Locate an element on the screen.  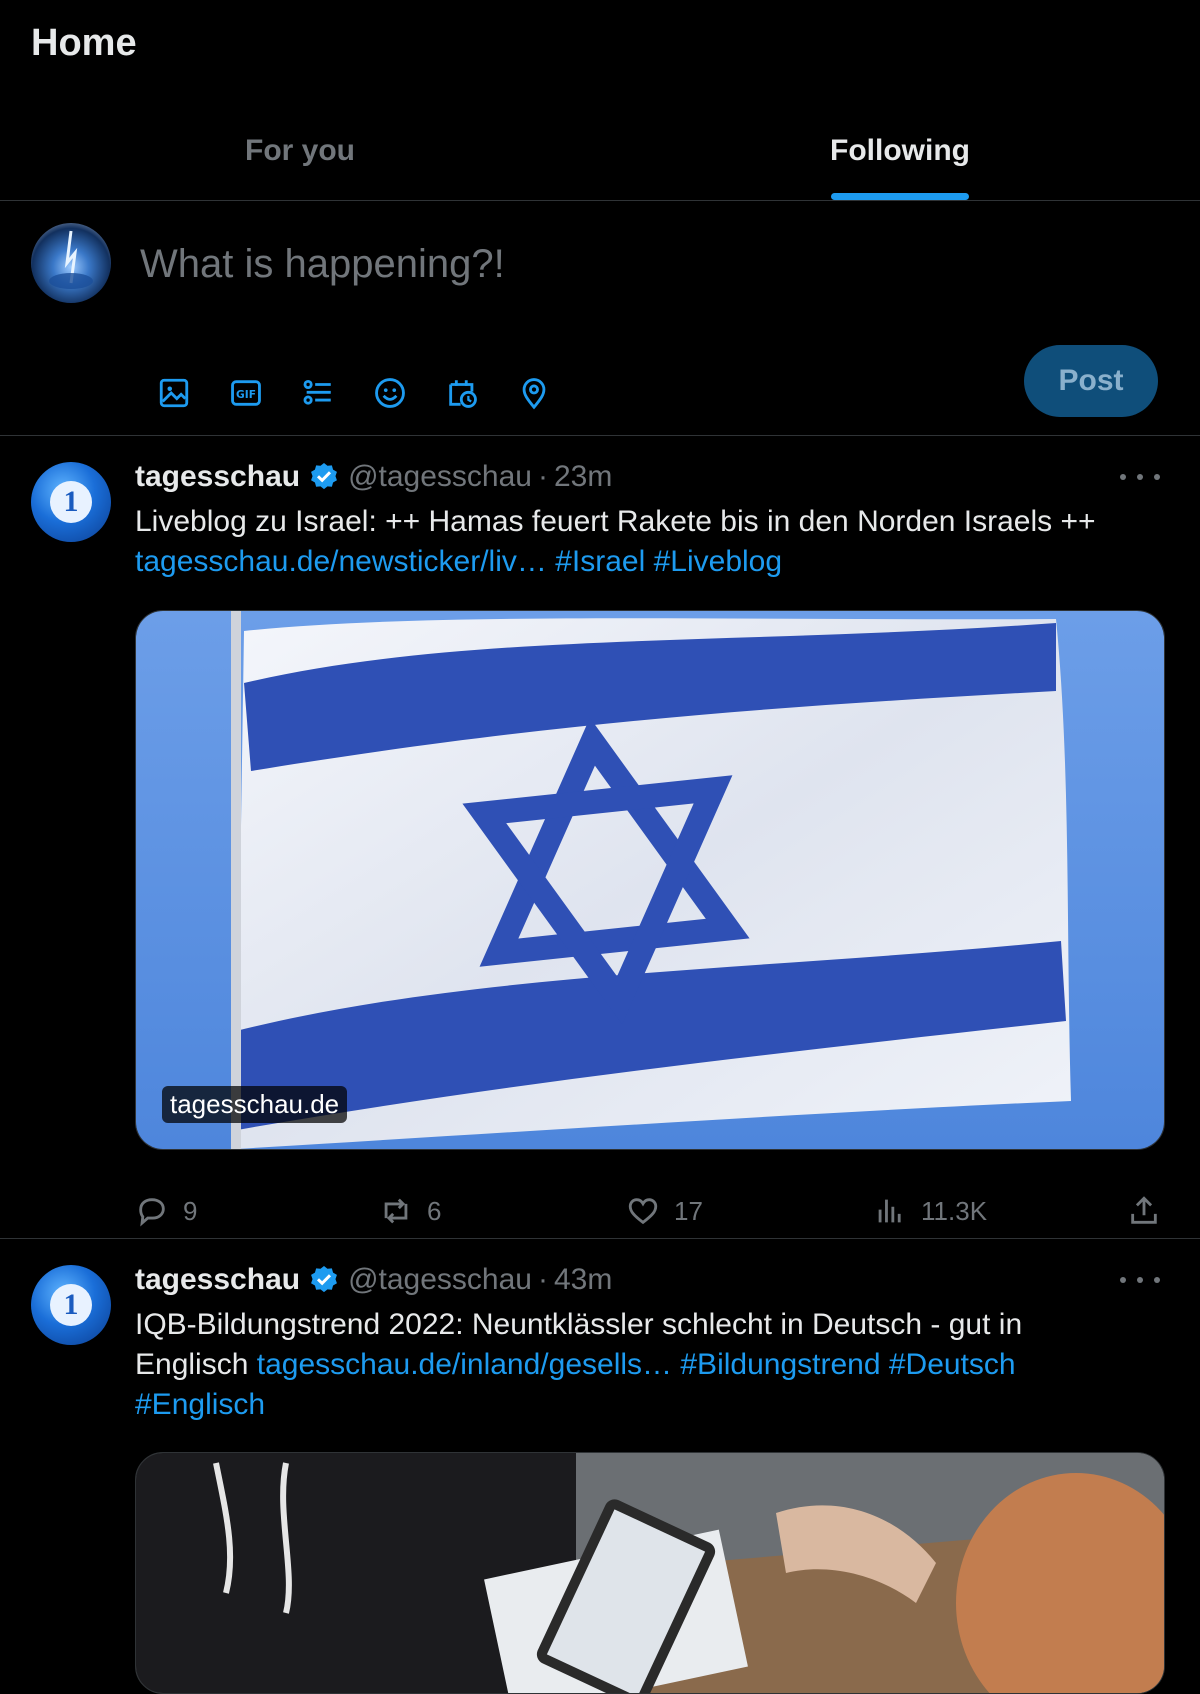
compose-input is located at coordinates (580, 264).